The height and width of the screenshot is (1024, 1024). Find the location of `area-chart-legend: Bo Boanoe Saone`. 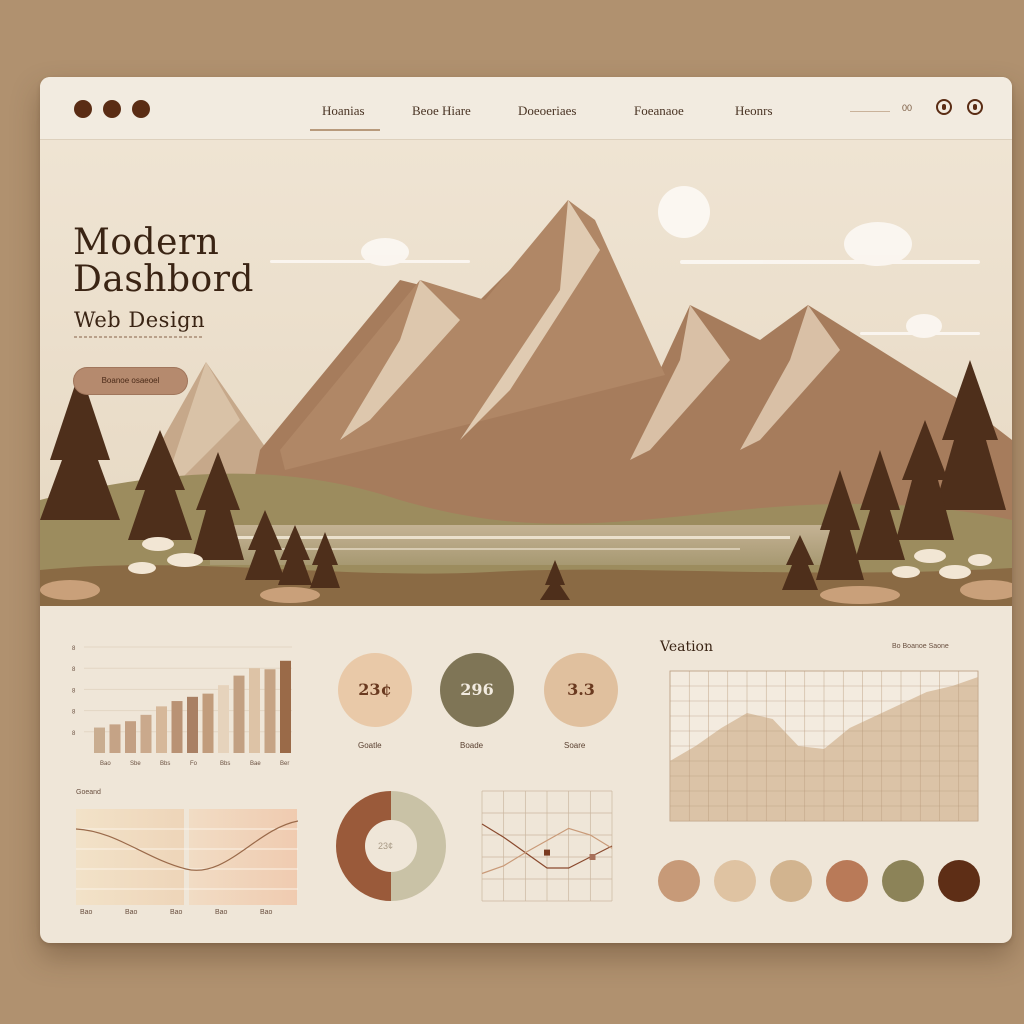

area-chart-legend: Bo Boanoe Saone is located at coordinates (920, 646).